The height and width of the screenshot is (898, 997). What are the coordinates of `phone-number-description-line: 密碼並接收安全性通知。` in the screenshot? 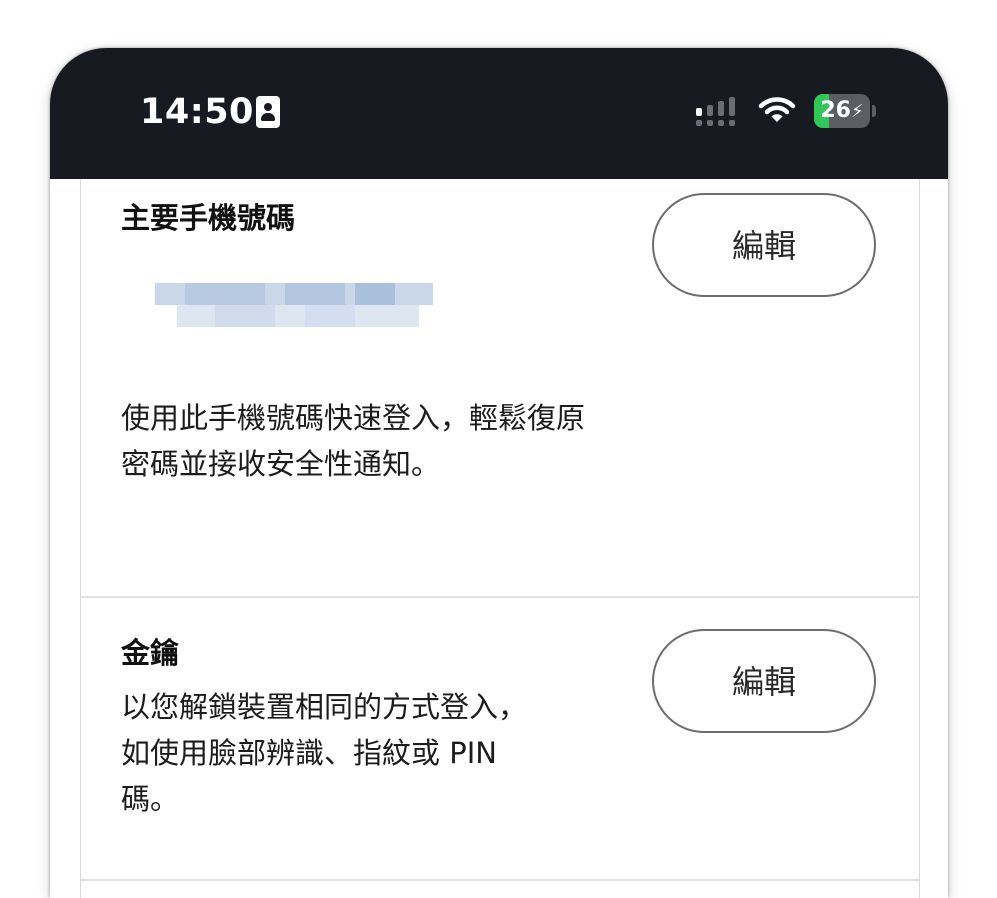 It's located at (281, 464).